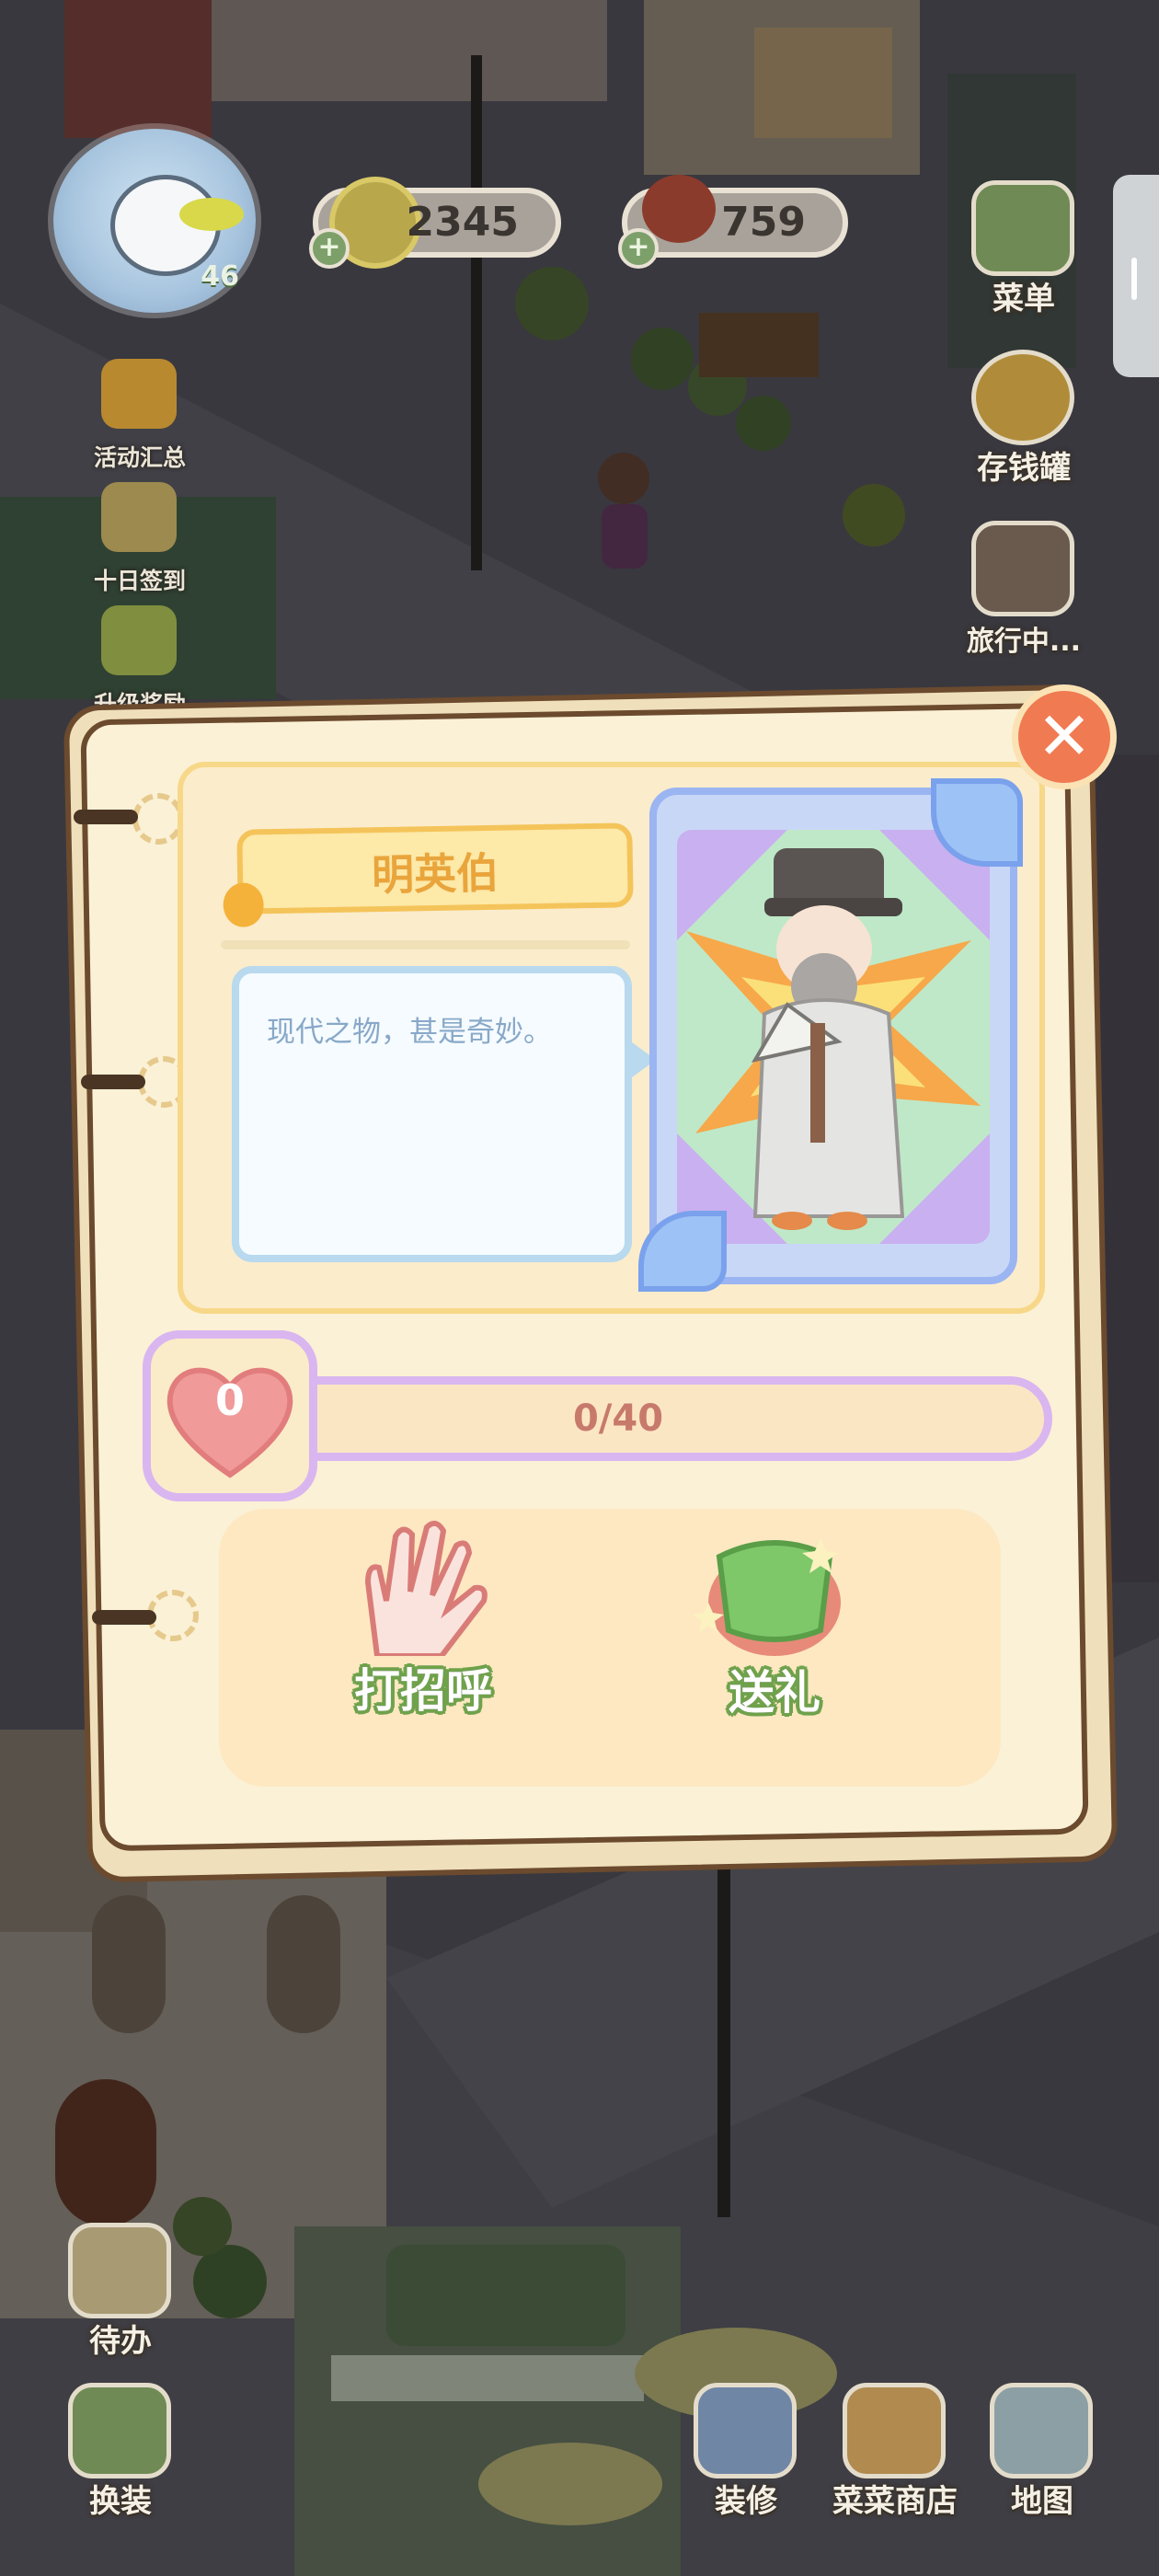 This screenshot has width=1159, height=2576. What do you see at coordinates (1041, 2430) in the screenshot?
I see `map-icon` at bounding box center [1041, 2430].